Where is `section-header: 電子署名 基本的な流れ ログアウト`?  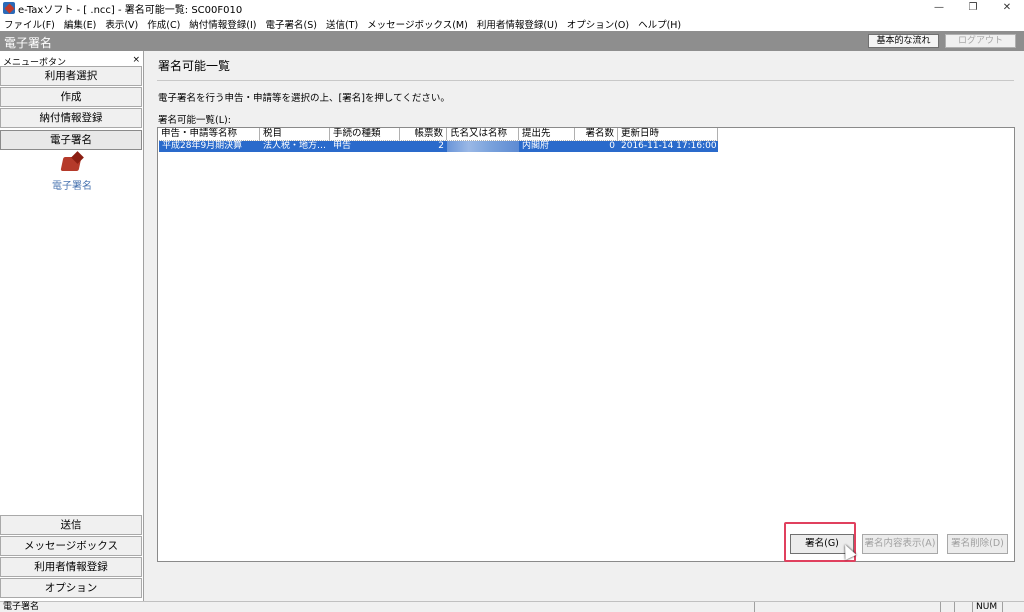 section-header: 電子署名 基本的な流れ ログアウト is located at coordinates (512, 41).